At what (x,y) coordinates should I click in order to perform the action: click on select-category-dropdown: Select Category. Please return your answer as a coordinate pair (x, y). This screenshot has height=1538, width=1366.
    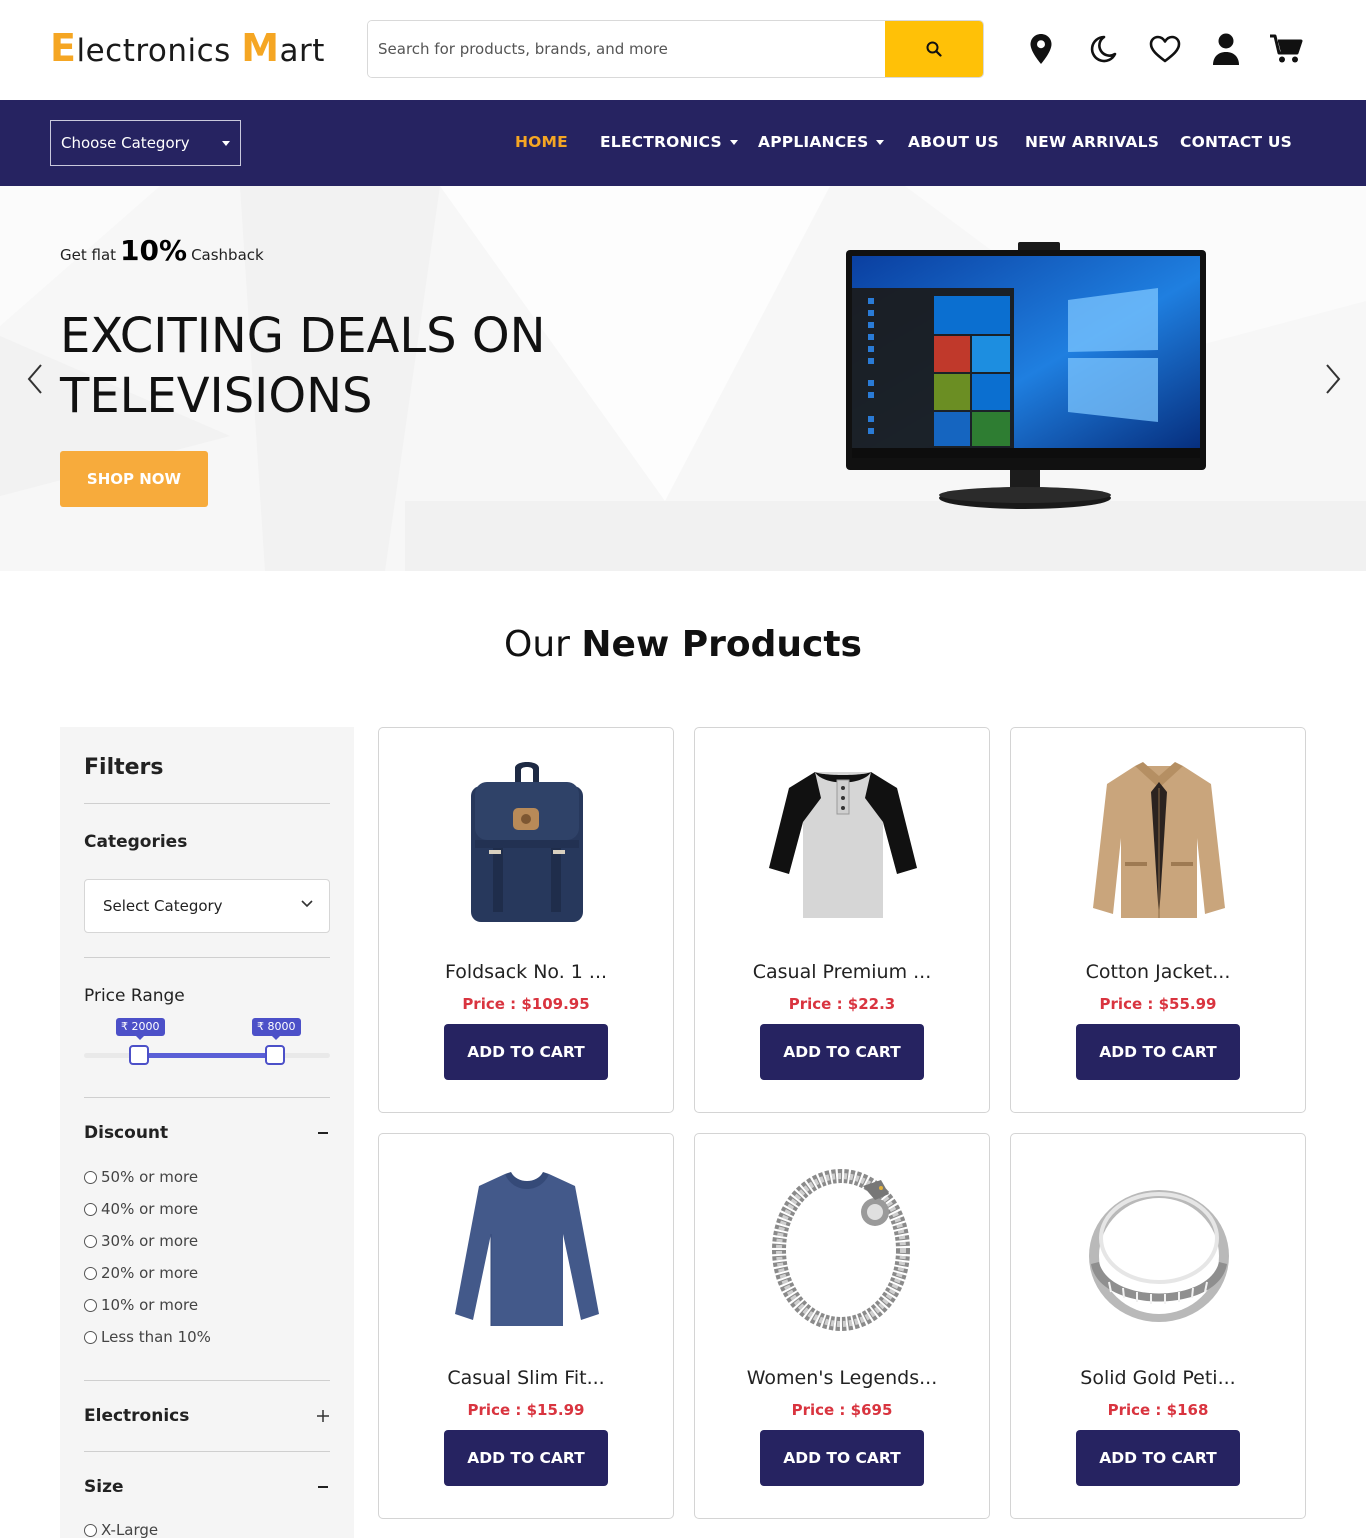
    Looking at the image, I should click on (207, 906).